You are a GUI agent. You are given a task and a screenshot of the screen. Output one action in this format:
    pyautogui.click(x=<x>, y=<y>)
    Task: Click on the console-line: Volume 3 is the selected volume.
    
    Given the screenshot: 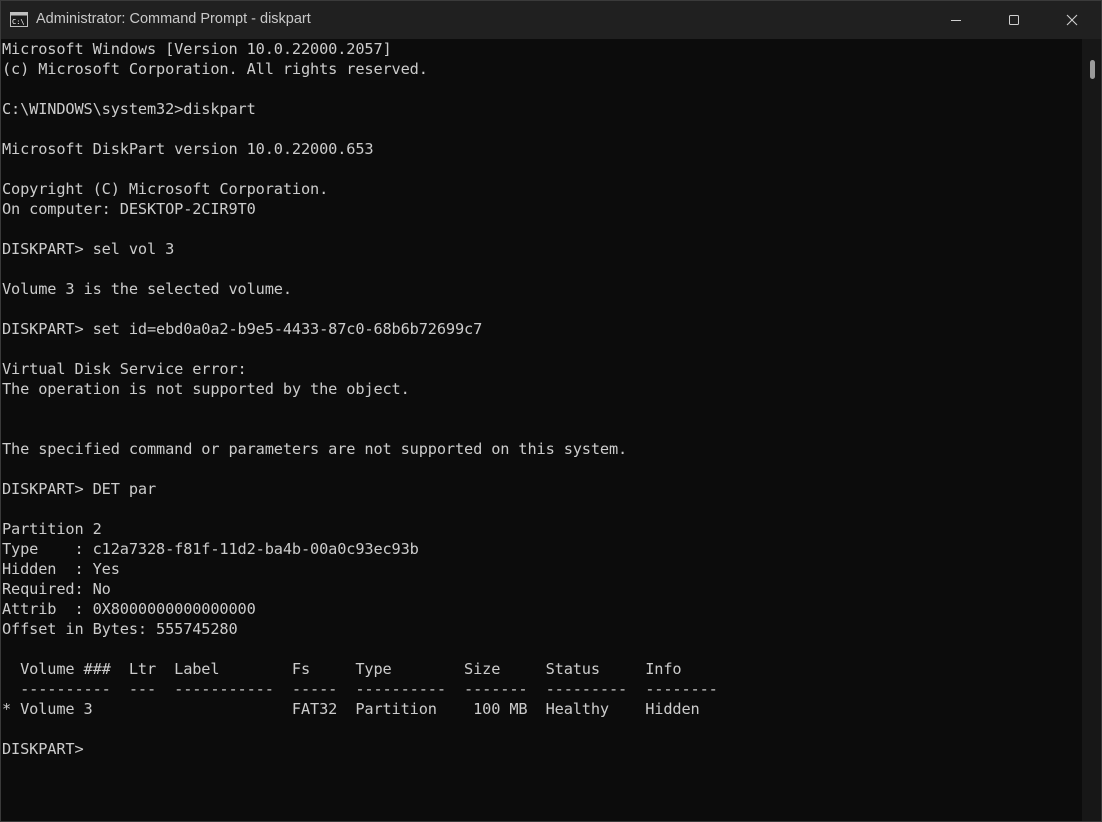 What is the action you would take?
    pyautogui.click(x=147, y=289)
    